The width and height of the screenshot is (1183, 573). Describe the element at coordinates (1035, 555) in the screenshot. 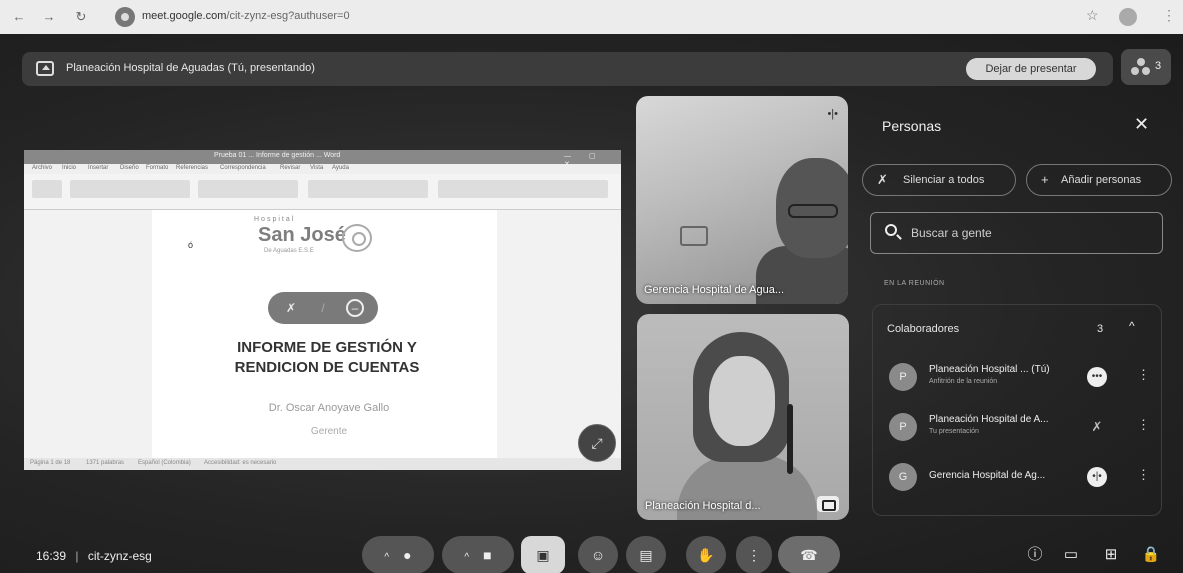

I see `info-icon: ⓘ` at that location.